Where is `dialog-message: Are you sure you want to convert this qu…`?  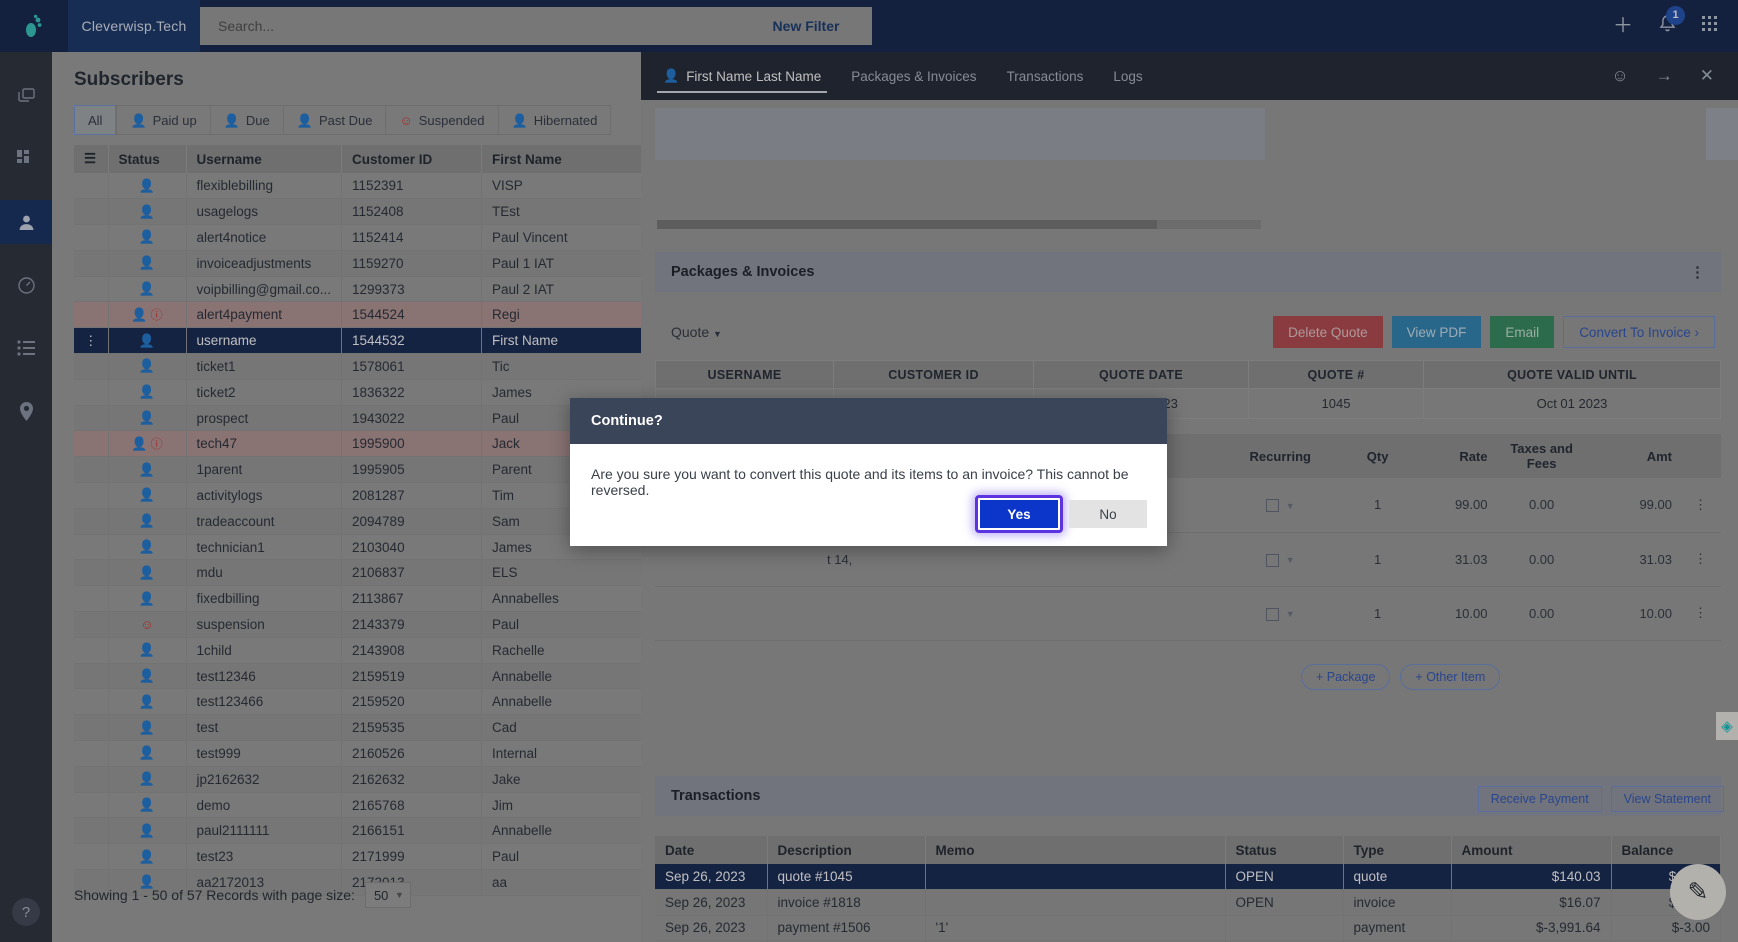 dialog-message: Are you sure you want to convert this qu… is located at coordinates (860, 482).